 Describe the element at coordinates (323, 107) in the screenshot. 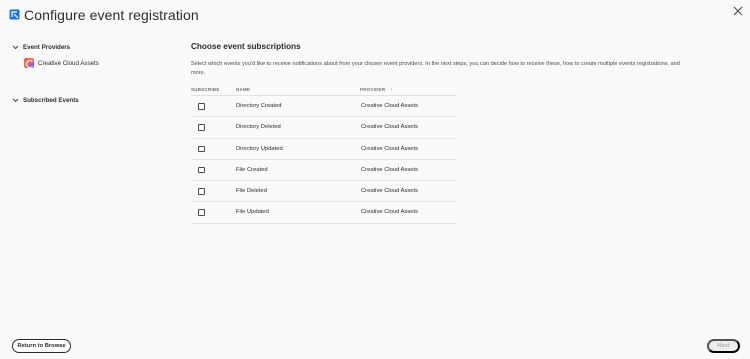

I see `table-row: Directory Created Creative Cloud Assets` at that location.